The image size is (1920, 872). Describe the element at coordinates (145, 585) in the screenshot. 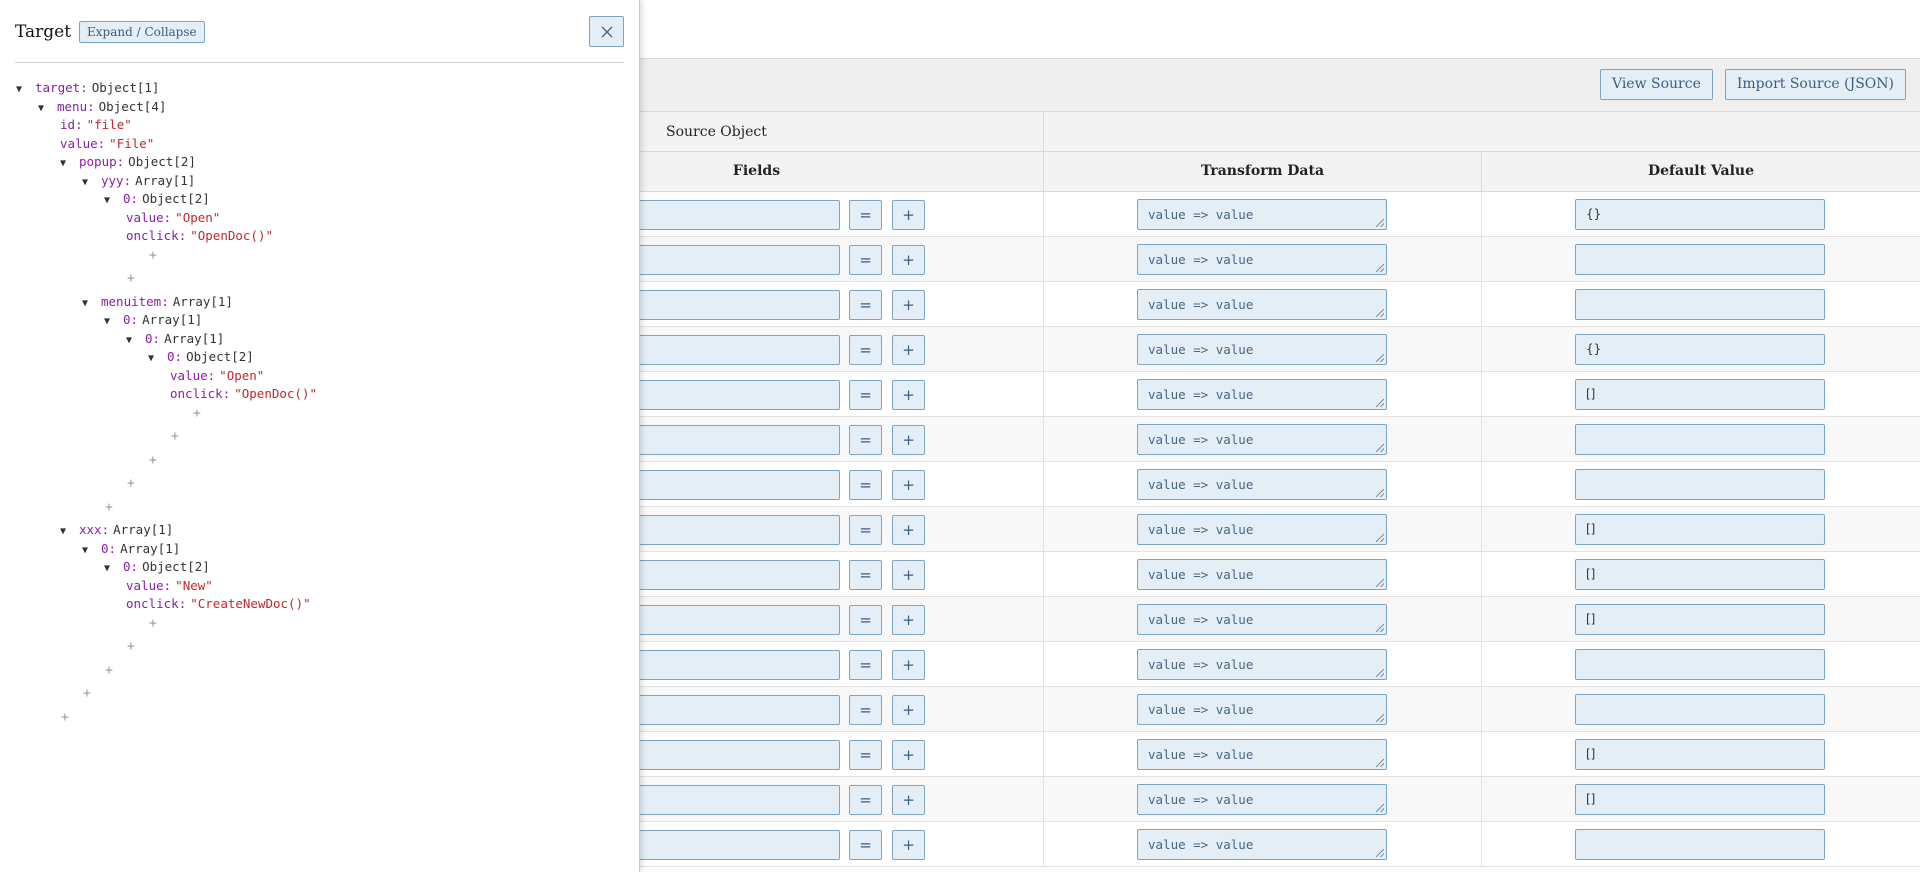

I see `tree-key: value` at that location.